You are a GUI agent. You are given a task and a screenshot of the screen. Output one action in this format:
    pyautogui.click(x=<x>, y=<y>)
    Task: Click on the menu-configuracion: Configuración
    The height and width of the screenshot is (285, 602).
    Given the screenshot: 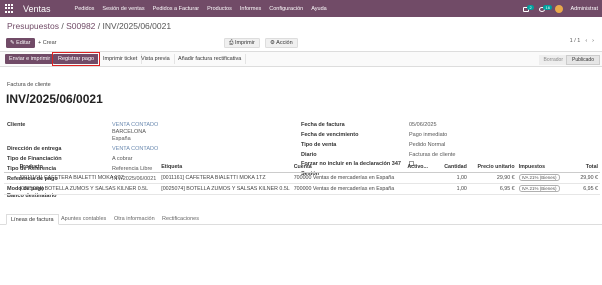 What is the action you would take?
    pyautogui.click(x=286, y=9)
    